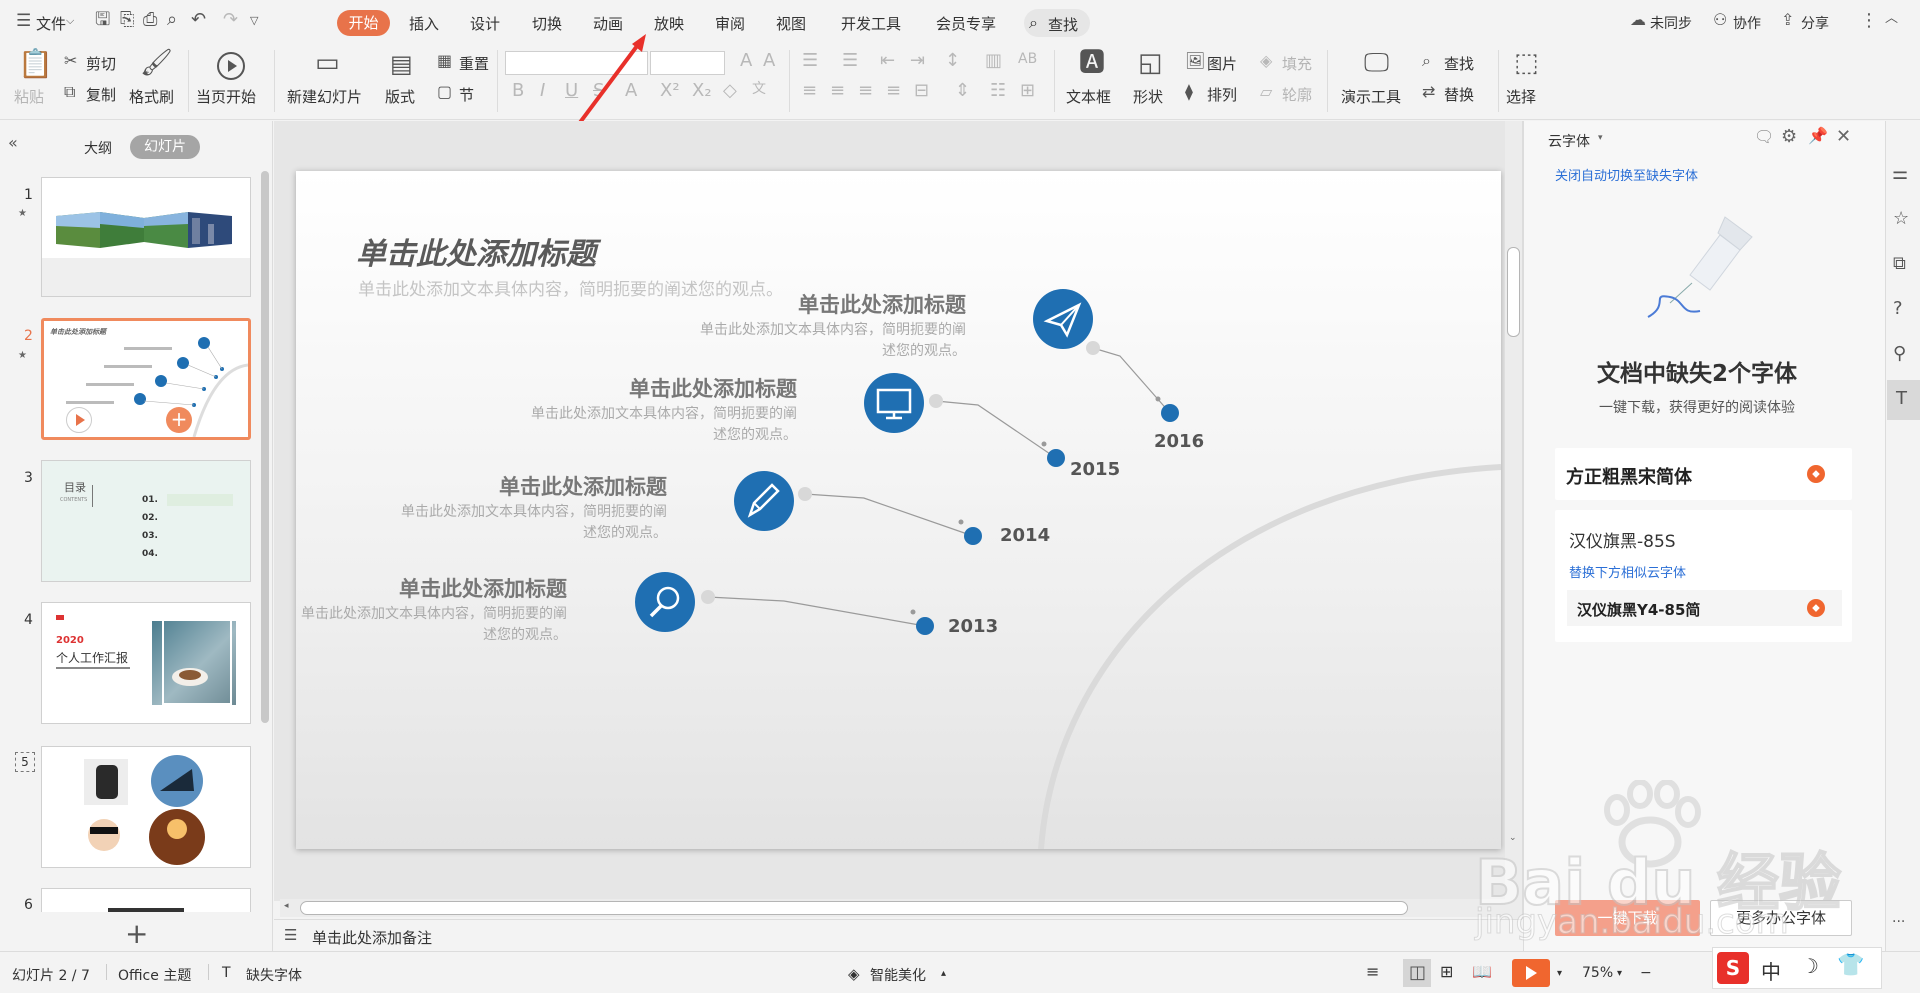  Describe the element at coordinates (1638, 20) in the screenshot. I see `cloud-sync-icon: ☁` at that location.